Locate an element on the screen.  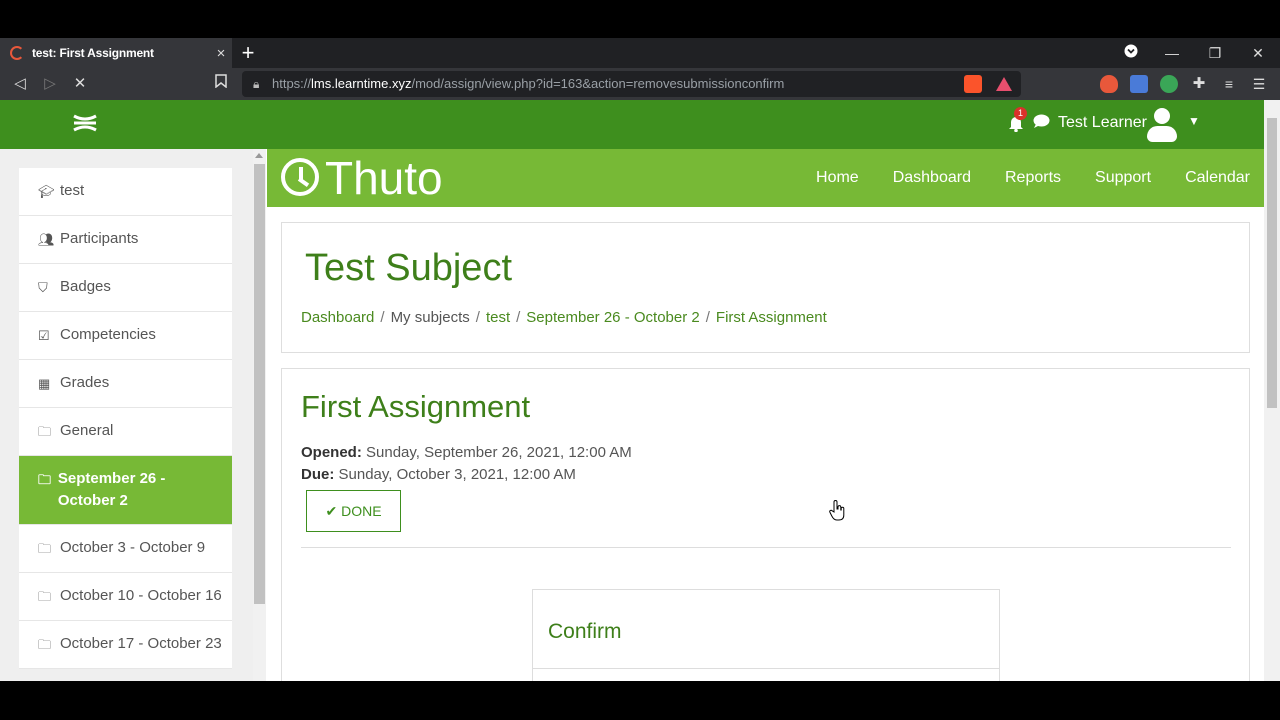
bookmark-icon is located at coordinates (221, 84).